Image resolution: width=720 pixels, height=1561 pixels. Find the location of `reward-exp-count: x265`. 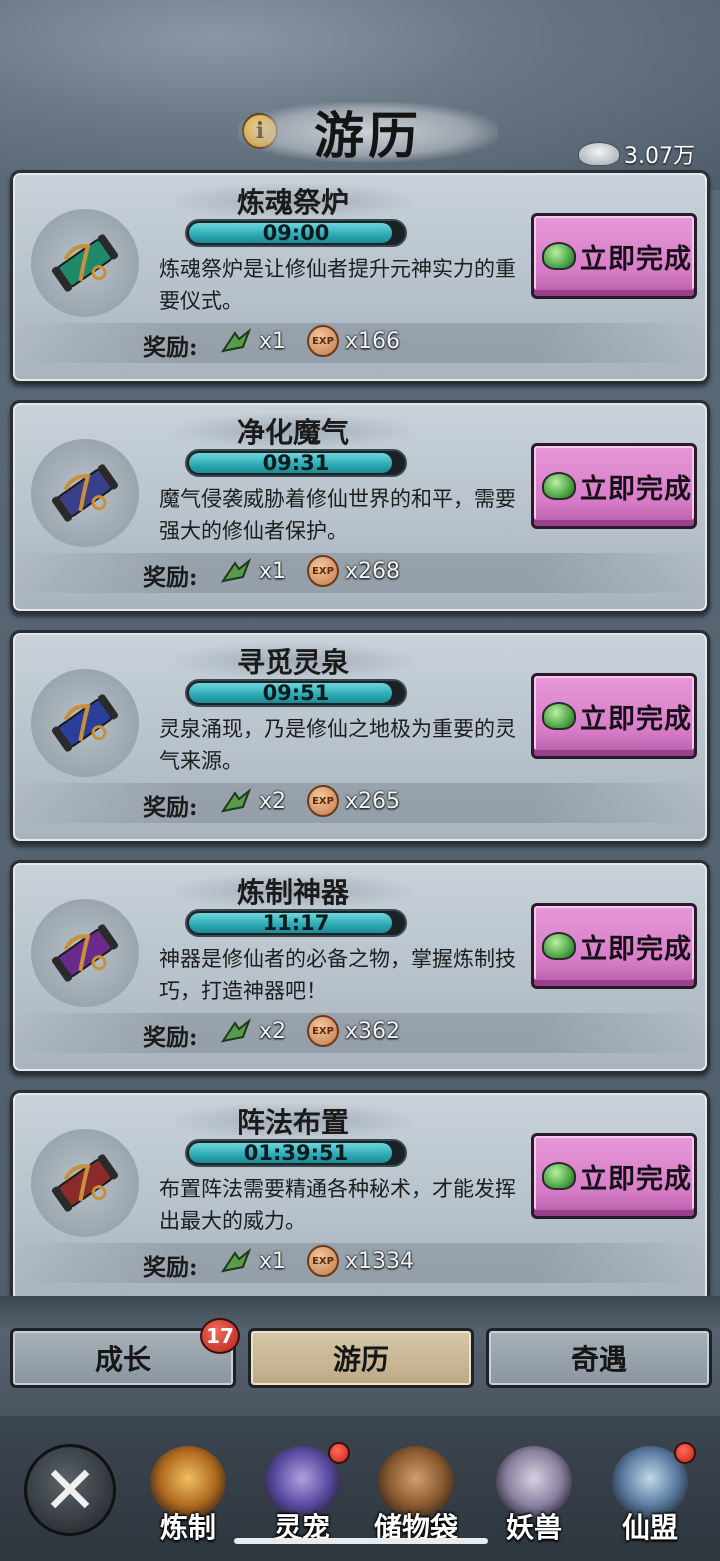

reward-exp-count: x265 is located at coordinates (373, 801).